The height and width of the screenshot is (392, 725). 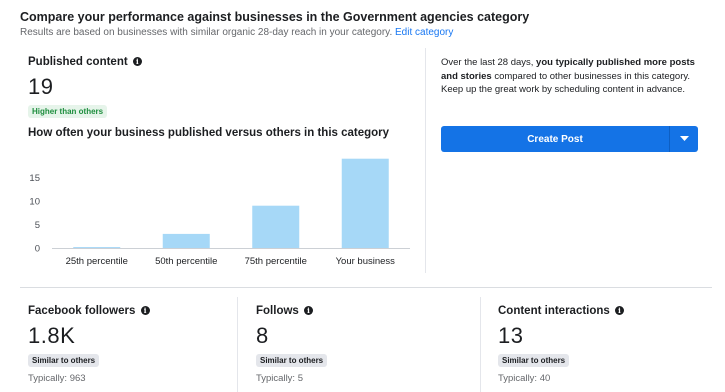 What do you see at coordinates (366, 287) in the screenshot?
I see `horizontal-divider` at bounding box center [366, 287].